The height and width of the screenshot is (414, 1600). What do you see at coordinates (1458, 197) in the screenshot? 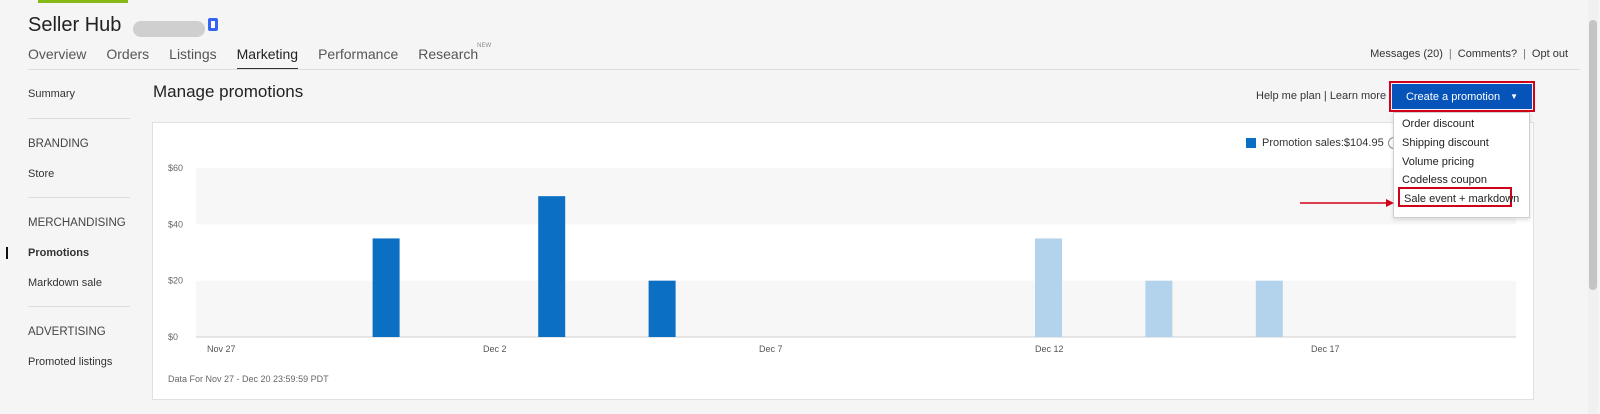
I see `menu-item-sale-event-markdown: Sale event + markdown` at bounding box center [1458, 197].